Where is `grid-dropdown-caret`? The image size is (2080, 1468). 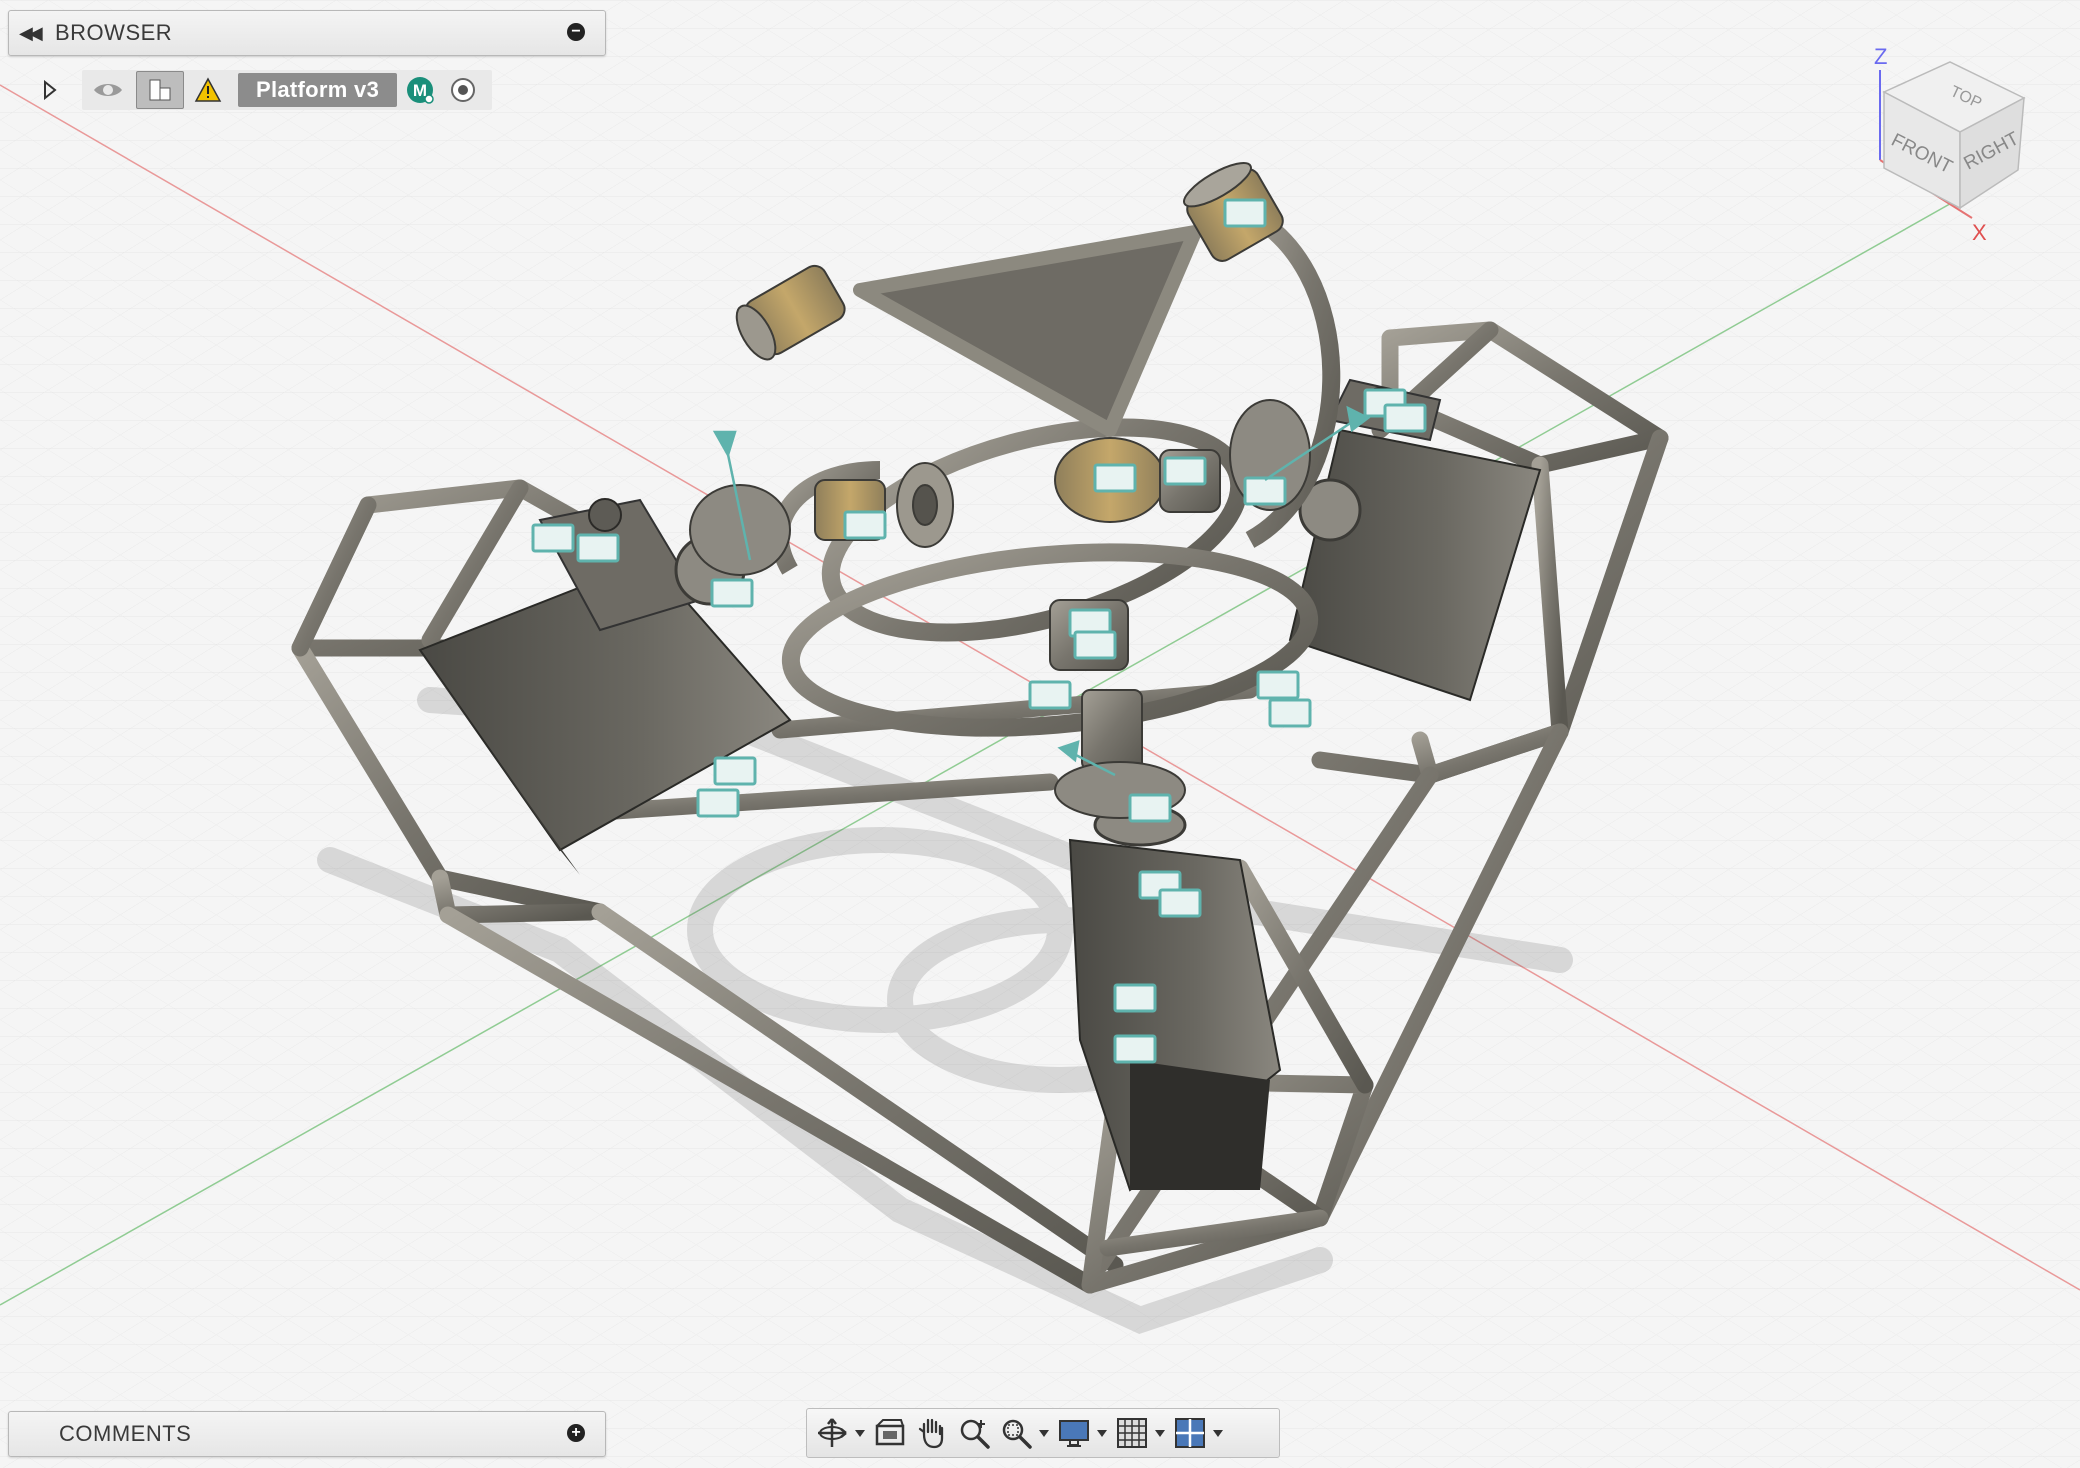 grid-dropdown-caret is located at coordinates (1160, 1433).